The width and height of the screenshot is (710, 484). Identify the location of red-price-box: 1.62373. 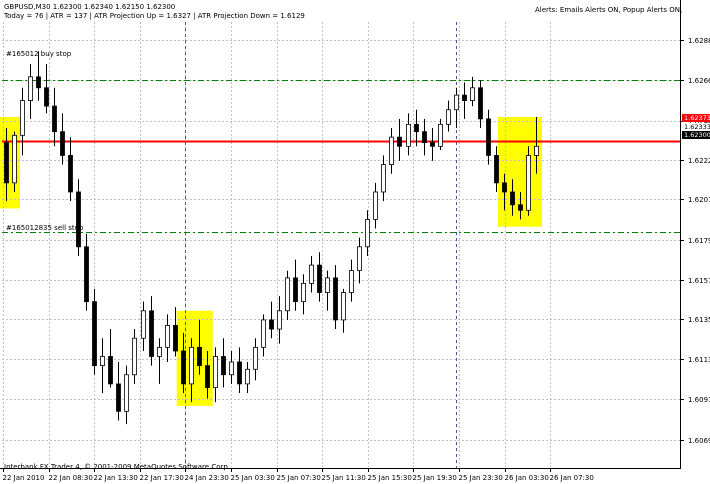
(696, 118).